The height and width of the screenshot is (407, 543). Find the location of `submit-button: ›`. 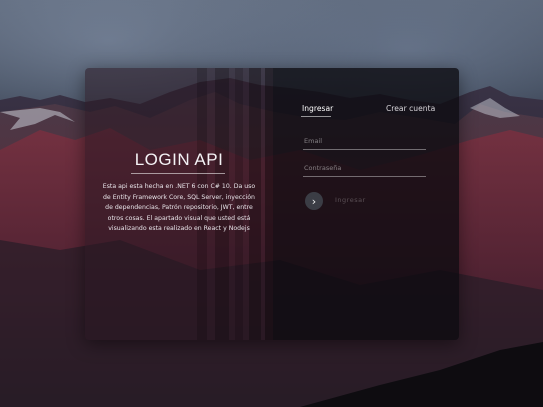

submit-button: › is located at coordinates (314, 201).